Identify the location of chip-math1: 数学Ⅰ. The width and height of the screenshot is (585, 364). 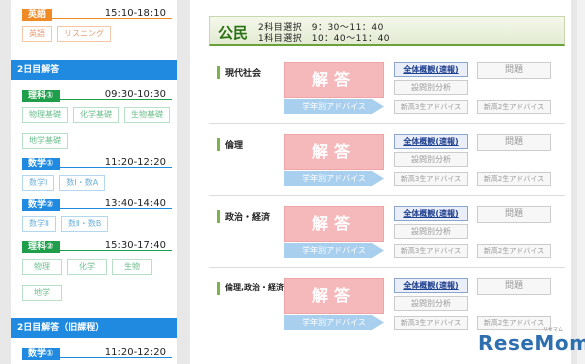
(38, 183).